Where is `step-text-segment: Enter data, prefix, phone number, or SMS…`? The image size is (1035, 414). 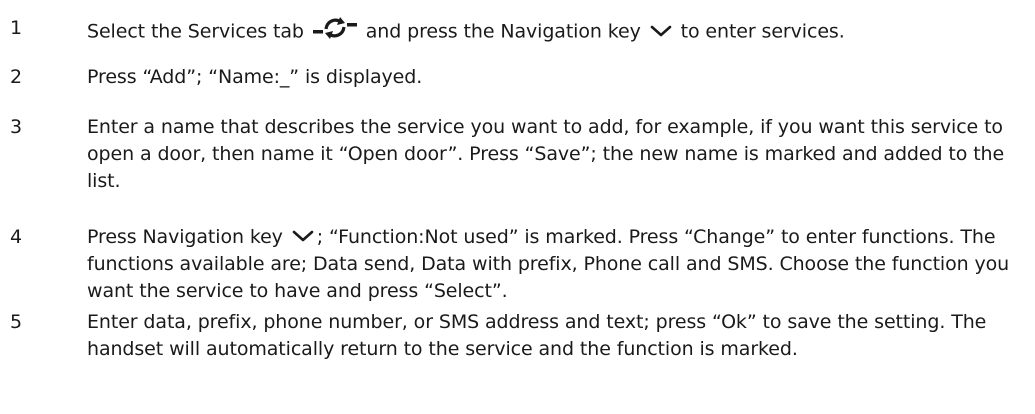
step-text-segment: Enter data, prefix, phone number, or SMS… is located at coordinates (537, 335).